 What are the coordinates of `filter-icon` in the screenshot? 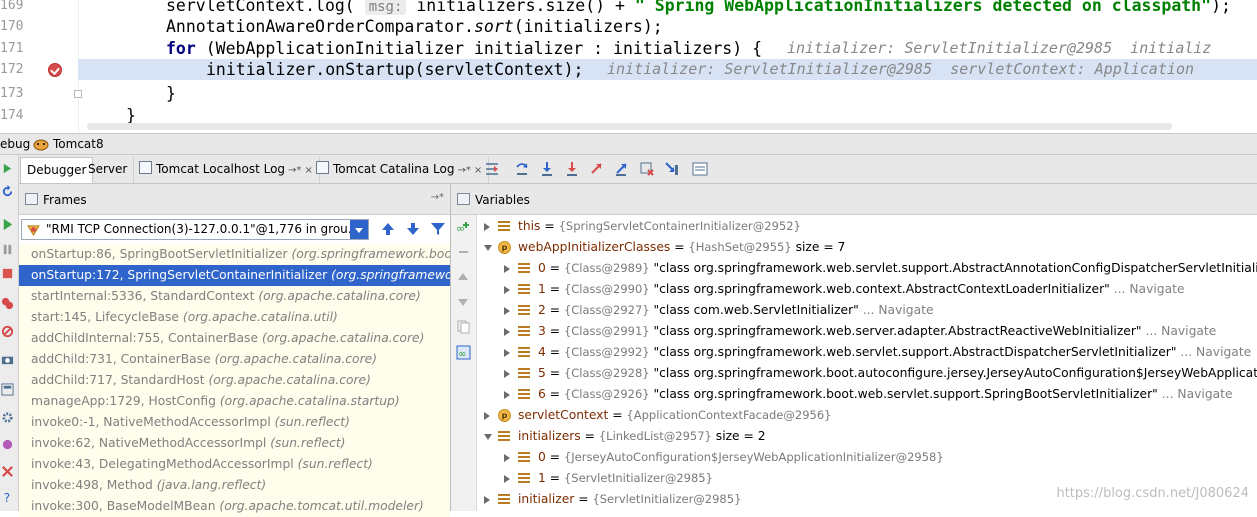 It's located at (438, 229).